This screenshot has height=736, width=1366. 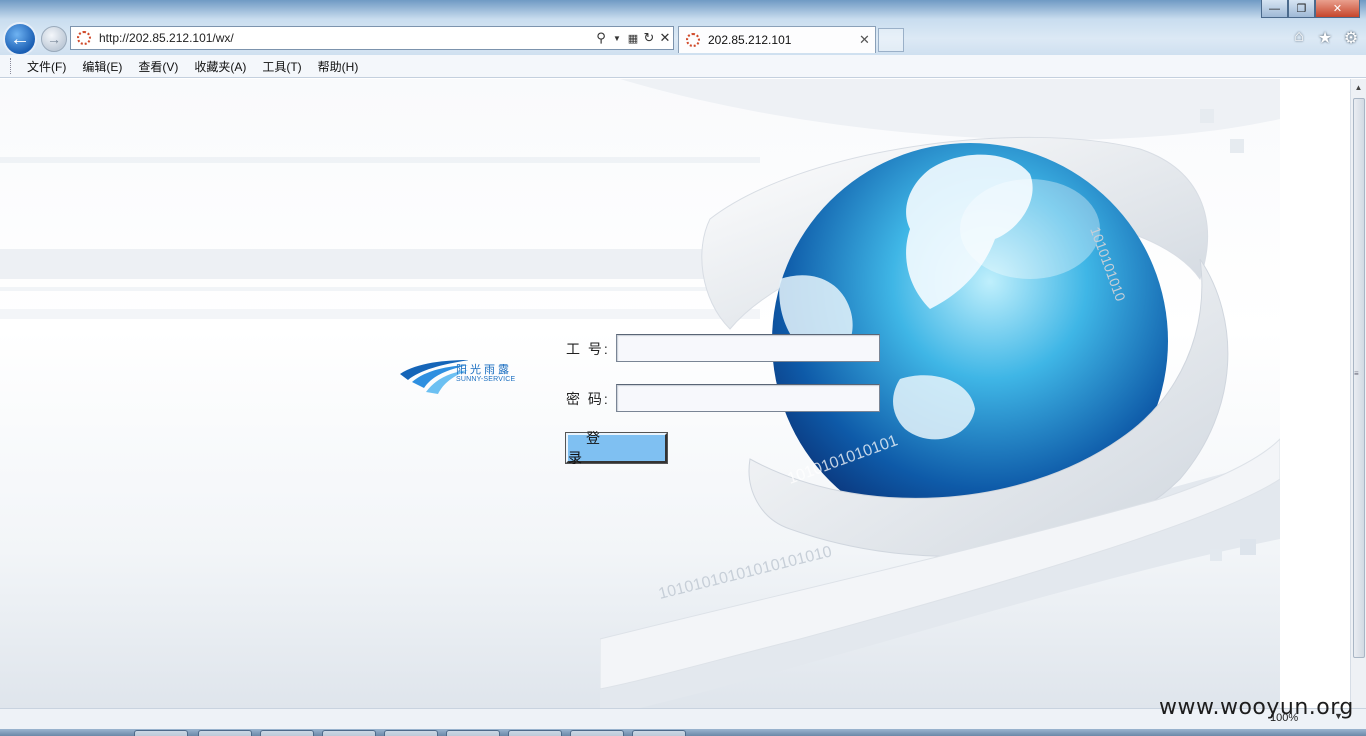 I want to click on company-logo: 阳光雨露 SUNNY-SERVICE, so click(x=463, y=378).